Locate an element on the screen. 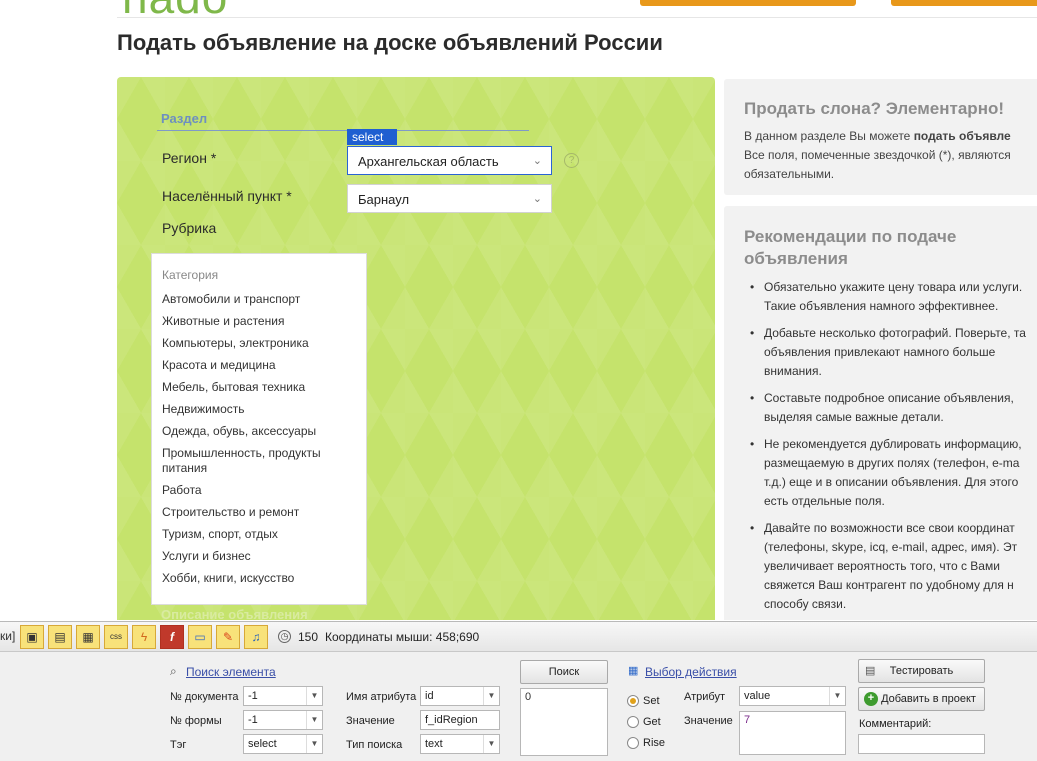  plus-icon: + is located at coordinates (871, 699).